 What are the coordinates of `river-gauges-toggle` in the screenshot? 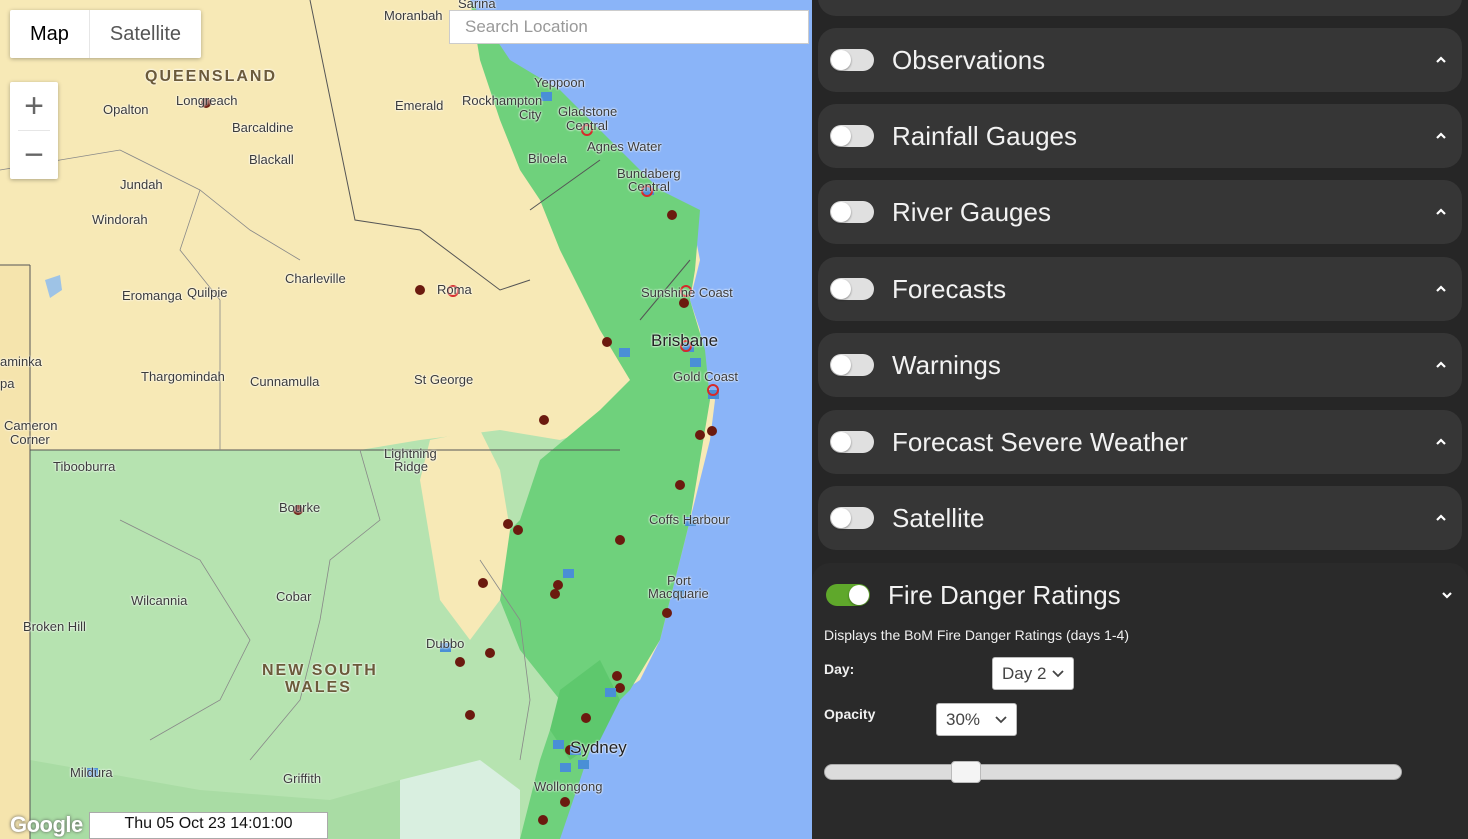 It's located at (852, 212).